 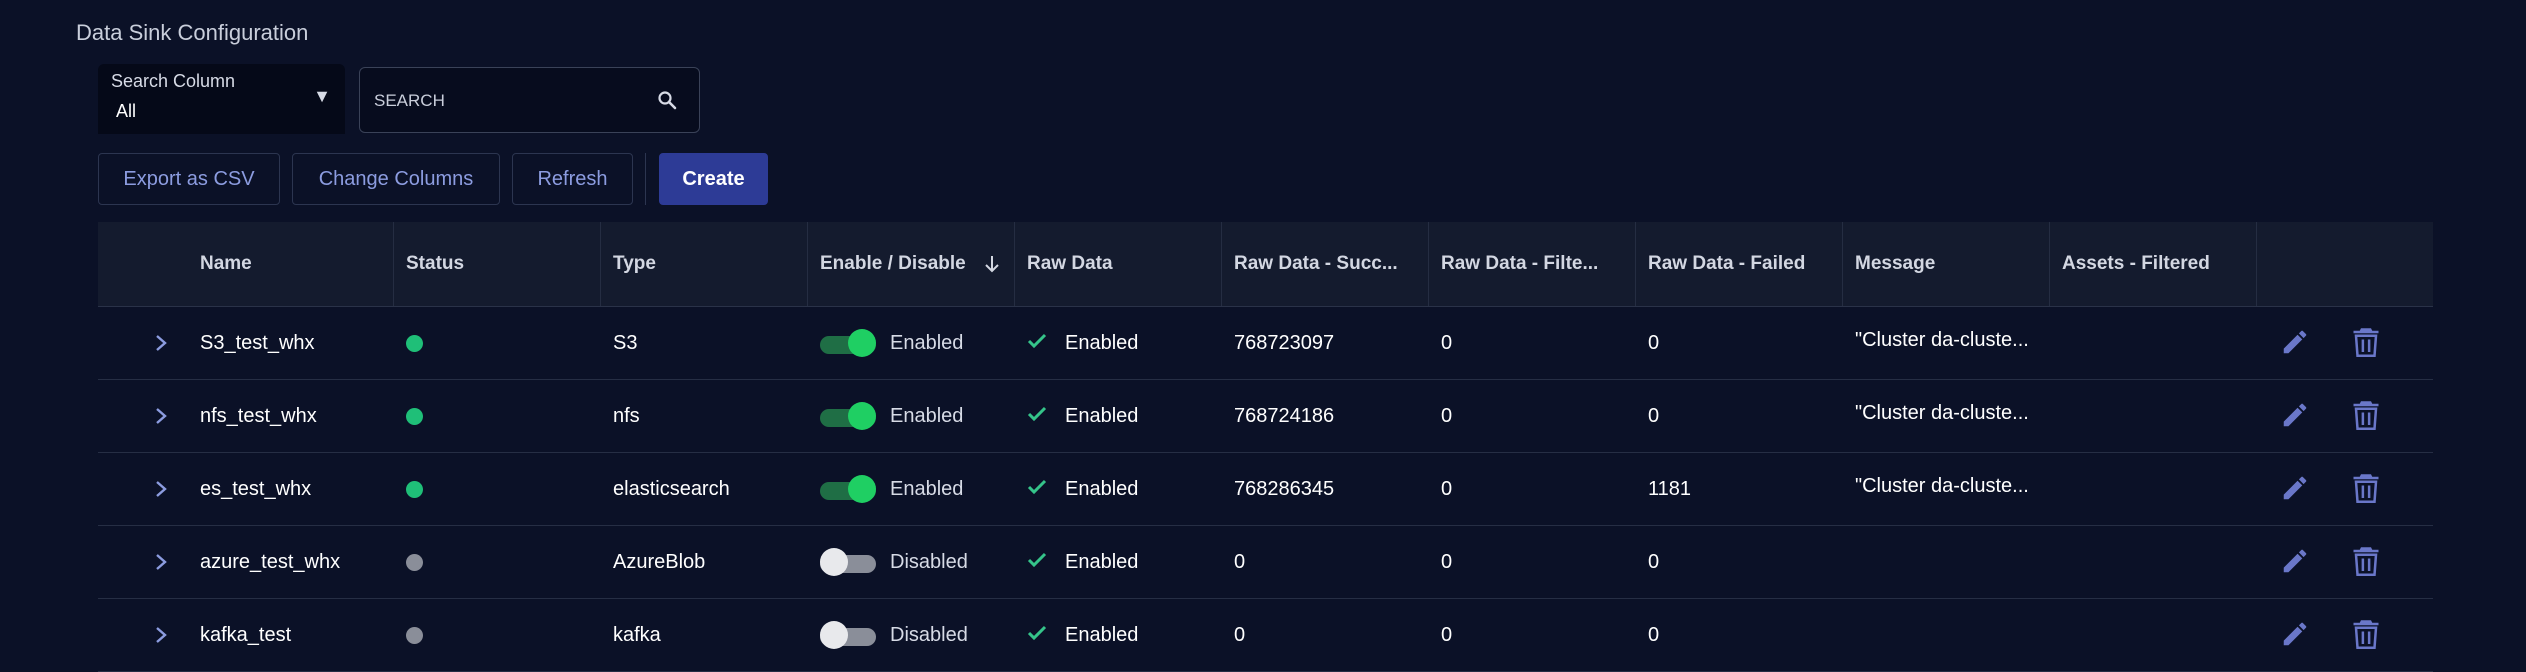 I want to click on row-name: kafka_test, so click(x=246, y=634).